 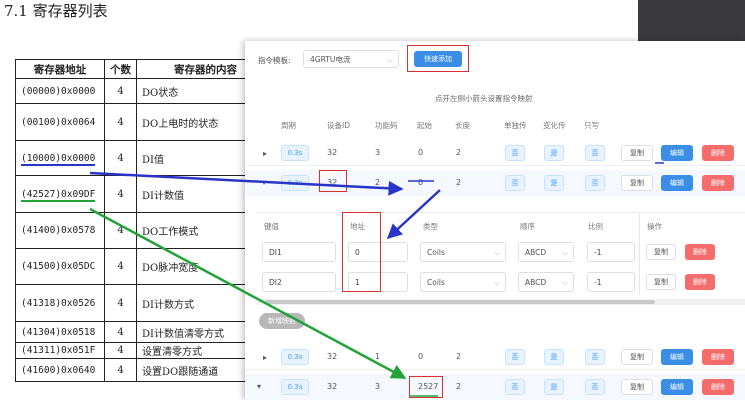 I want to click on key-input: DI2, so click(x=299, y=282).